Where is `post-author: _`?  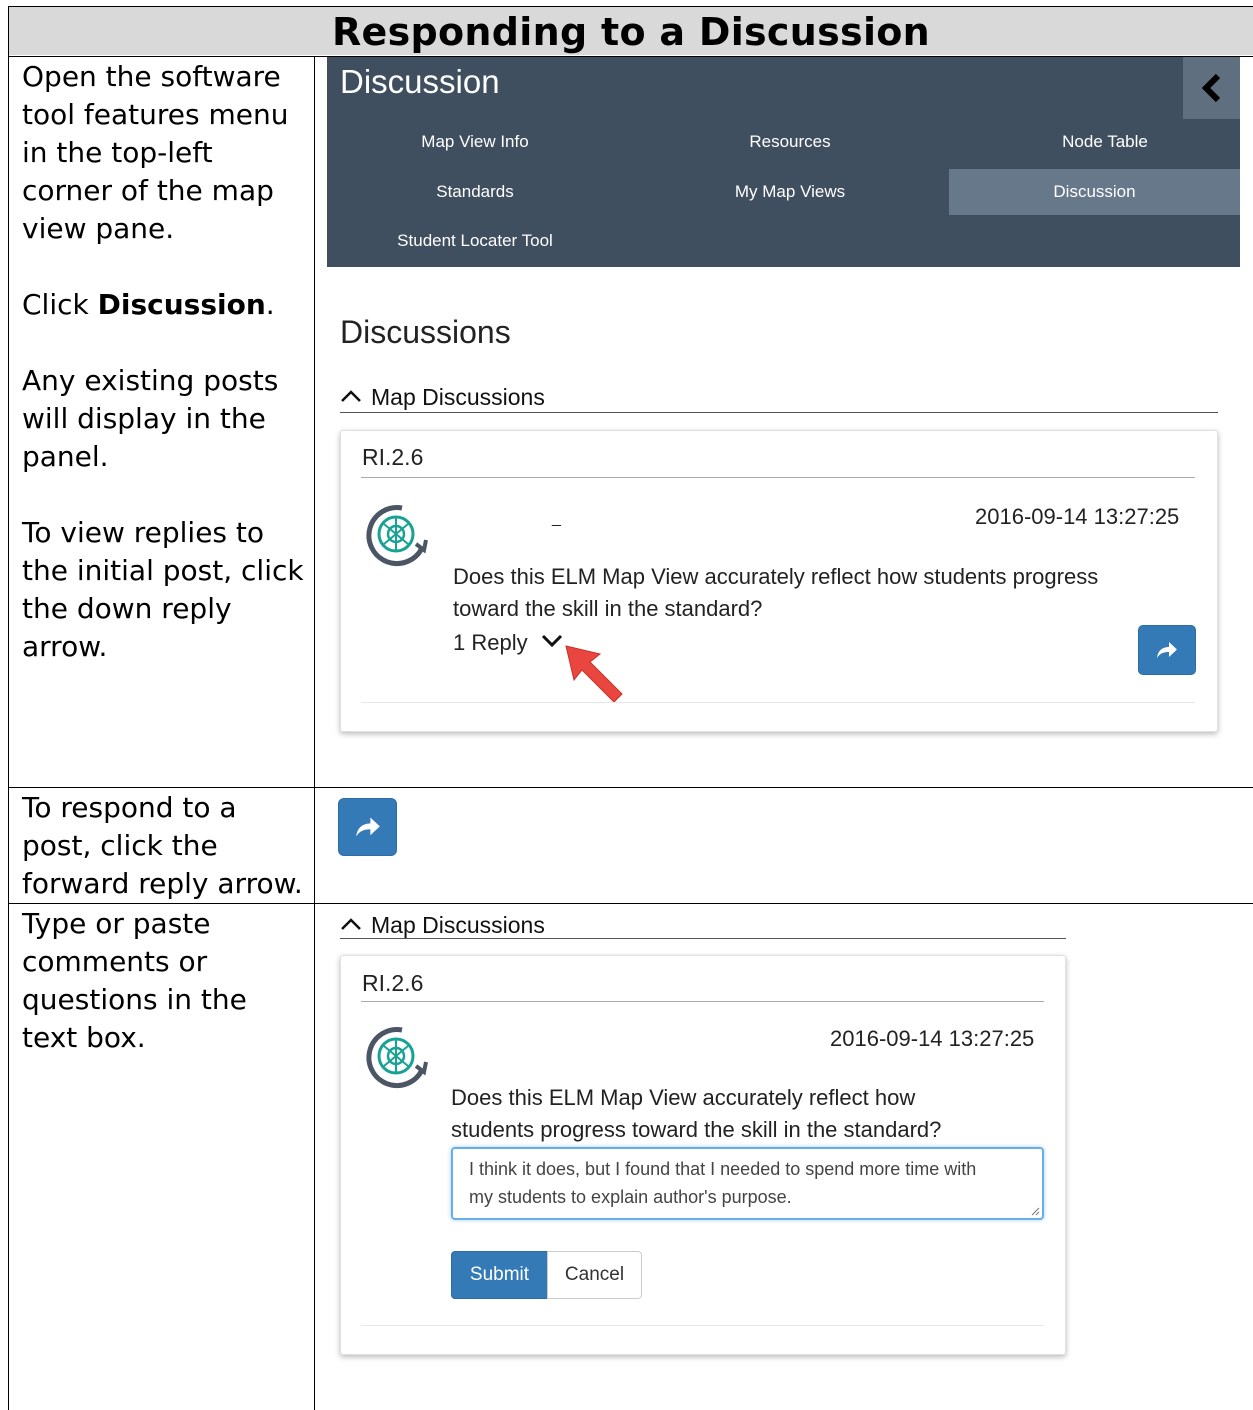 post-author: _ is located at coordinates (556, 518).